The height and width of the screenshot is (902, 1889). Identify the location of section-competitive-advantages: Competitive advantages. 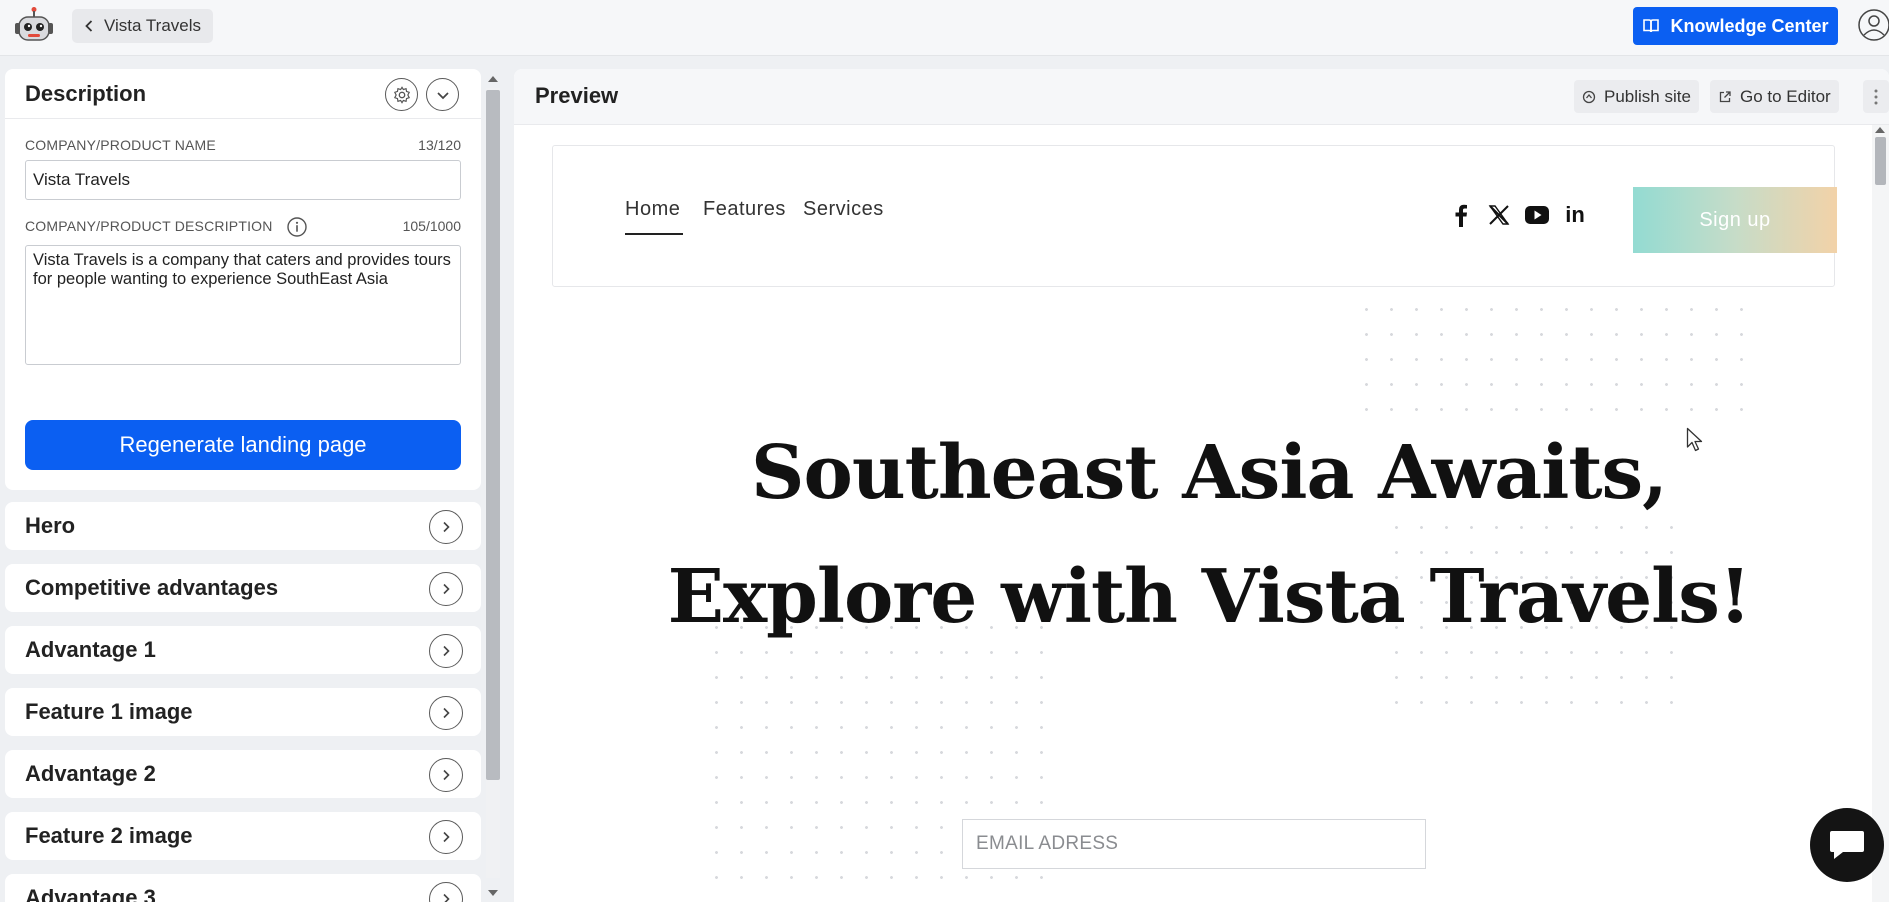
(243, 588).